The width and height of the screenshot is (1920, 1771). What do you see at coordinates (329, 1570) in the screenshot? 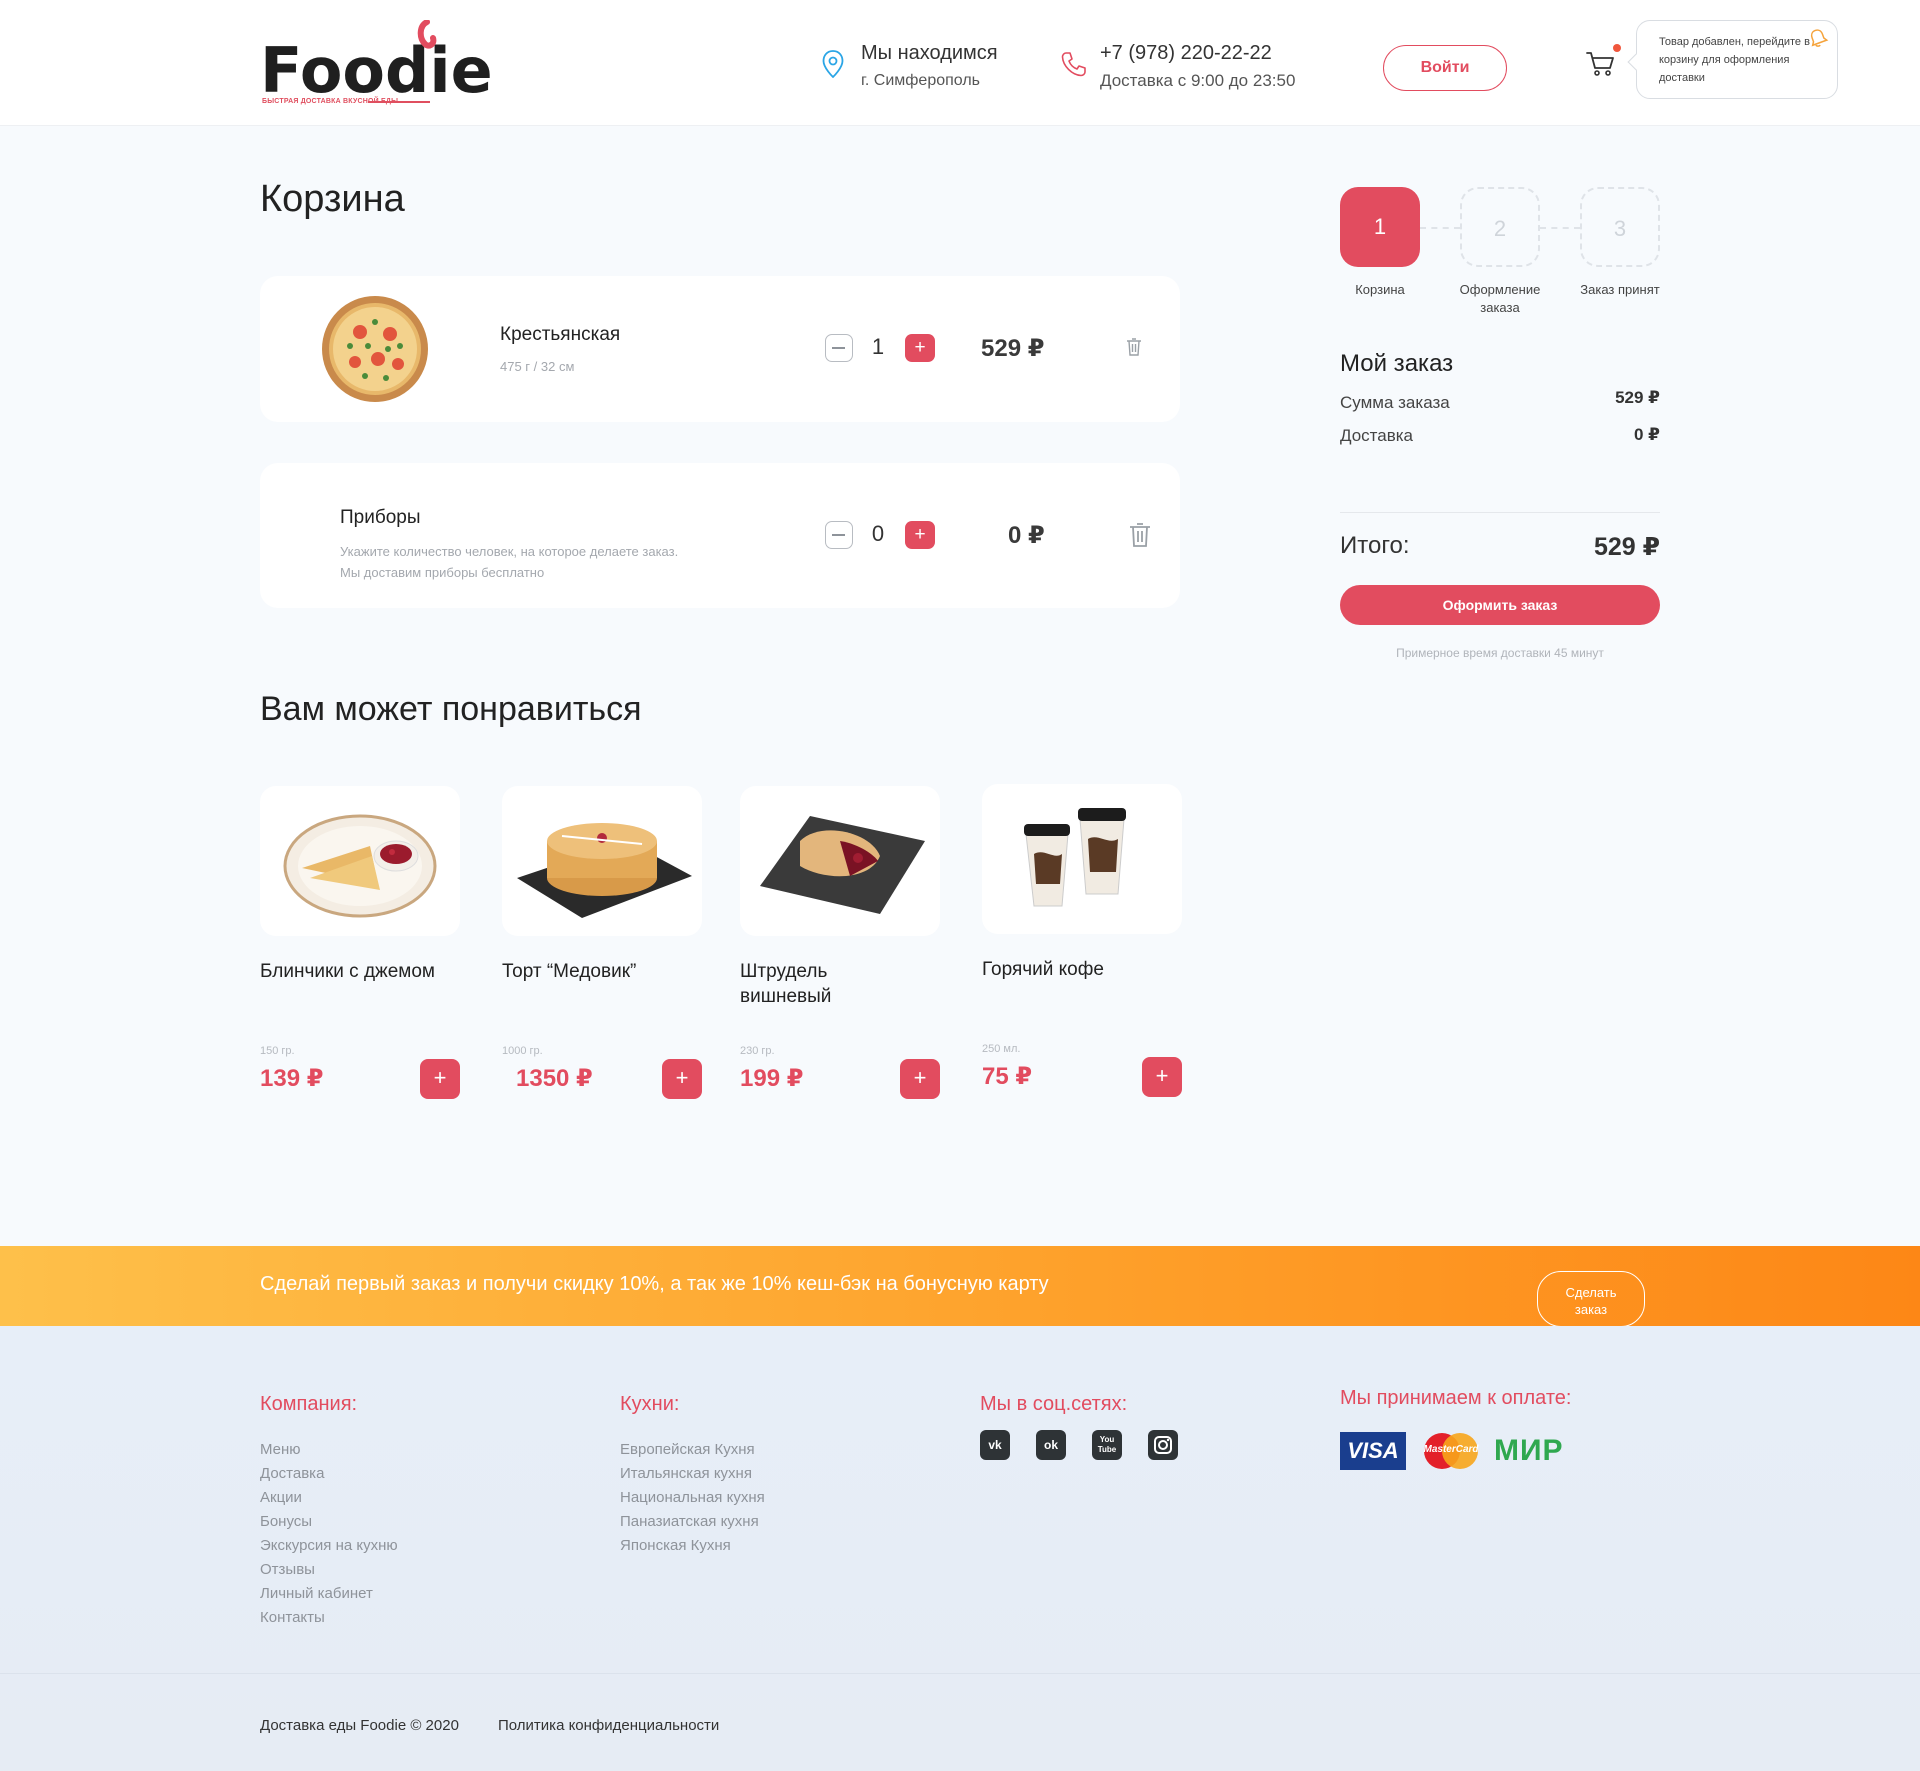
I see `footer-link: Отзывы` at bounding box center [329, 1570].